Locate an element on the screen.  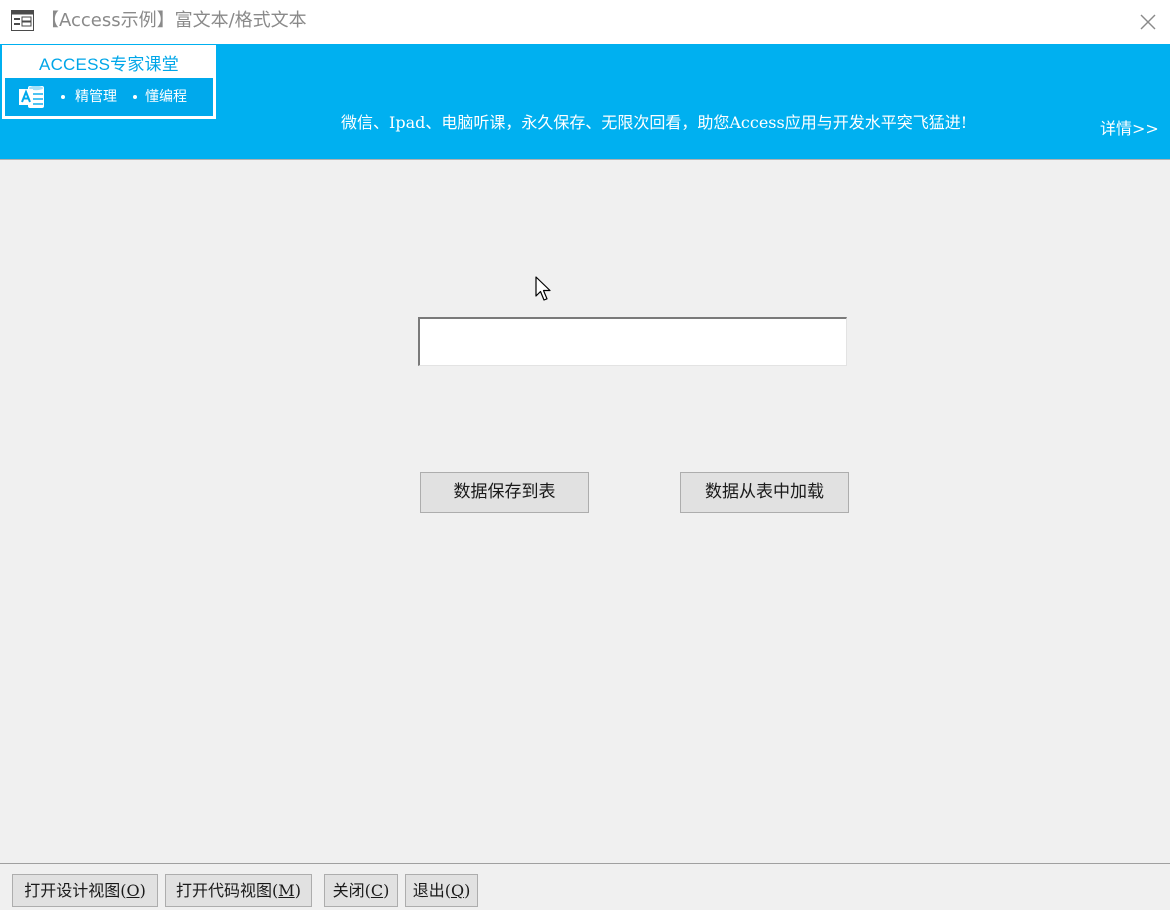
close-form-button: 关闭(C) is located at coordinates (361, 890).